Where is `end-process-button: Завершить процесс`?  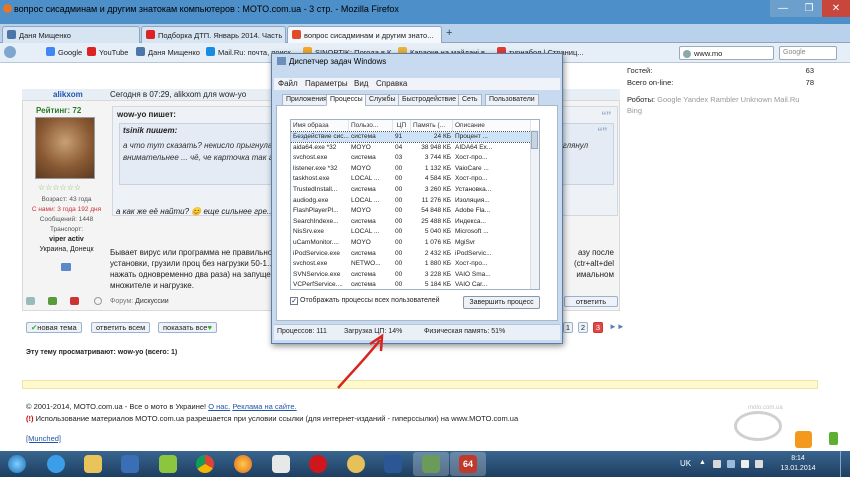 end-process-button: Завершить процесс is located at coordinates (501, 302).